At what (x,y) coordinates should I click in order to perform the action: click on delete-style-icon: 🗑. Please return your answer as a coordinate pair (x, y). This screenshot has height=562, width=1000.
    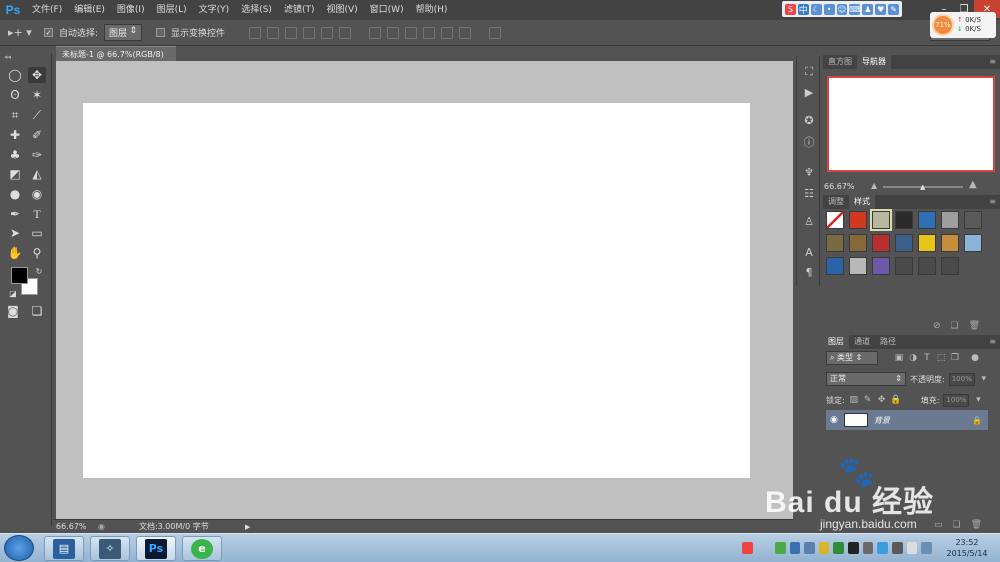
    Looking at the image, I should click on (974, 327).